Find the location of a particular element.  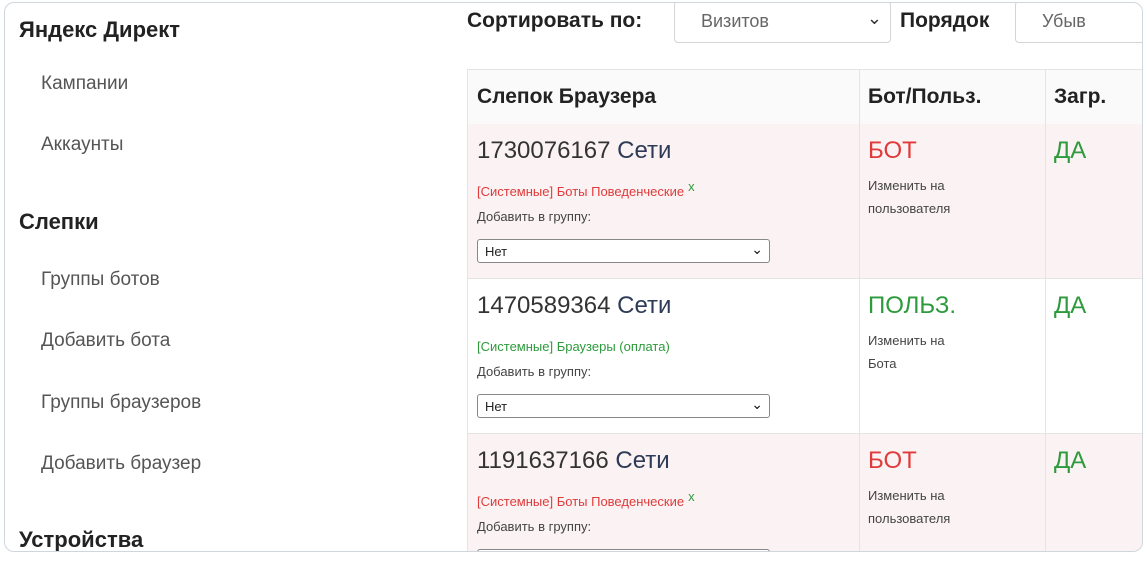

order-label: Порядок is located at coordinates (945, 20).